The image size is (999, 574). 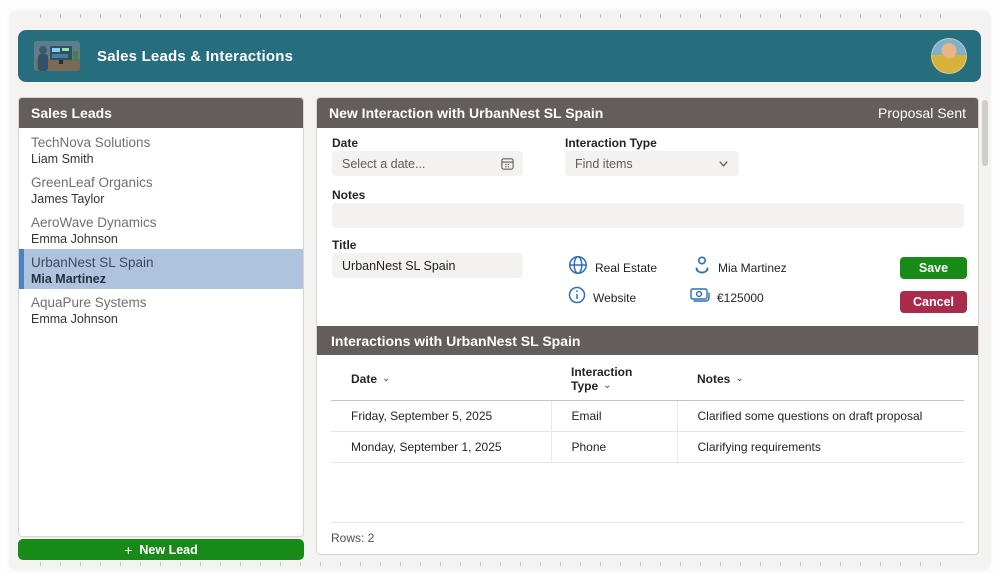 I want to click on row-count: Rows: 2, so click(x=353, y=538).